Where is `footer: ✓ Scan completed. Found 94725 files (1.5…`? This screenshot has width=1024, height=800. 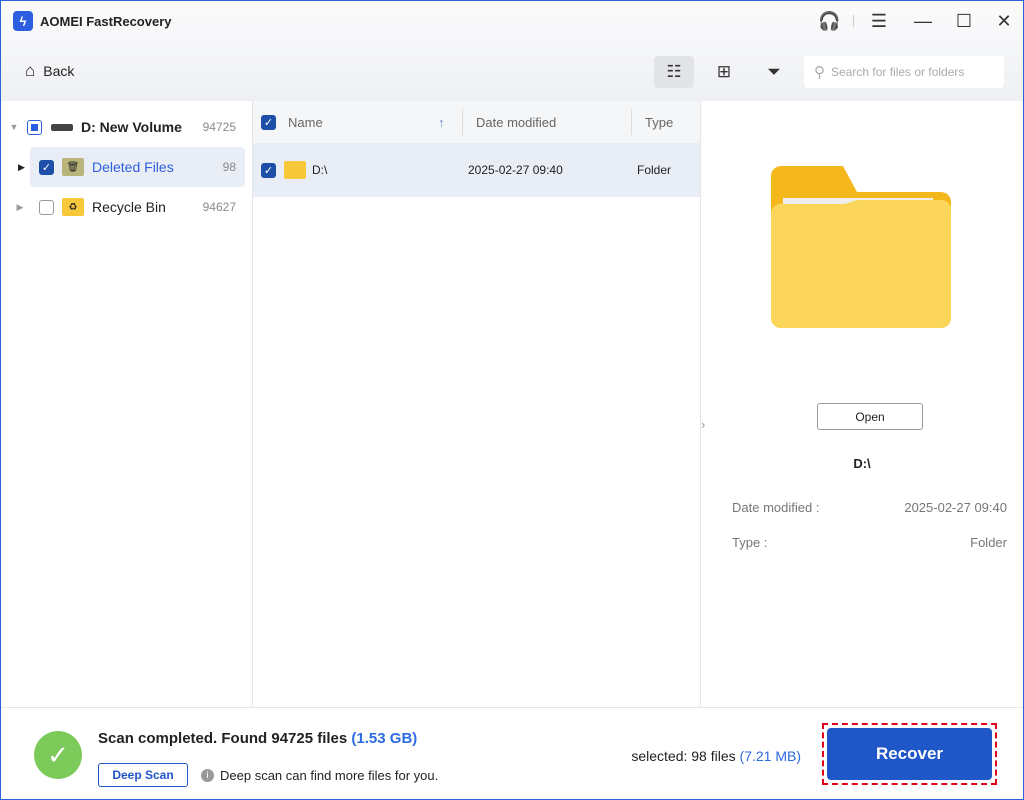
footer: ✓ Scan completed. Found 94725 files (1.5… is located at coordinates (512, 753).